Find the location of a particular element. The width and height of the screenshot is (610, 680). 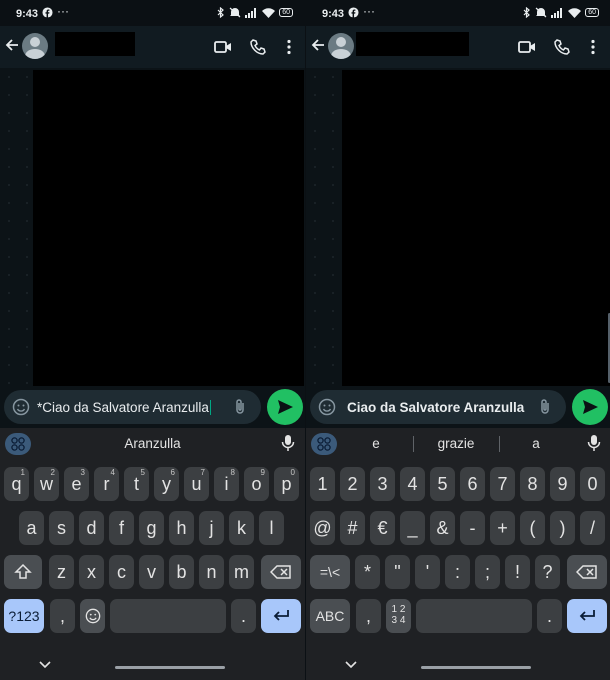

suggestion-word: a is located at coordinates (536, 443).